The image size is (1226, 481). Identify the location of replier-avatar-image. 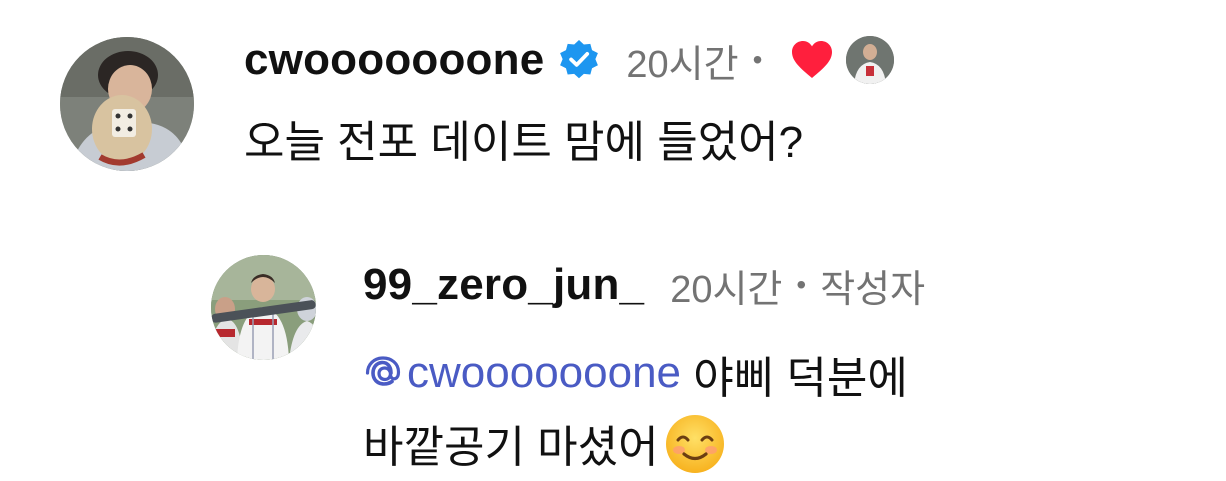
(263, 307).